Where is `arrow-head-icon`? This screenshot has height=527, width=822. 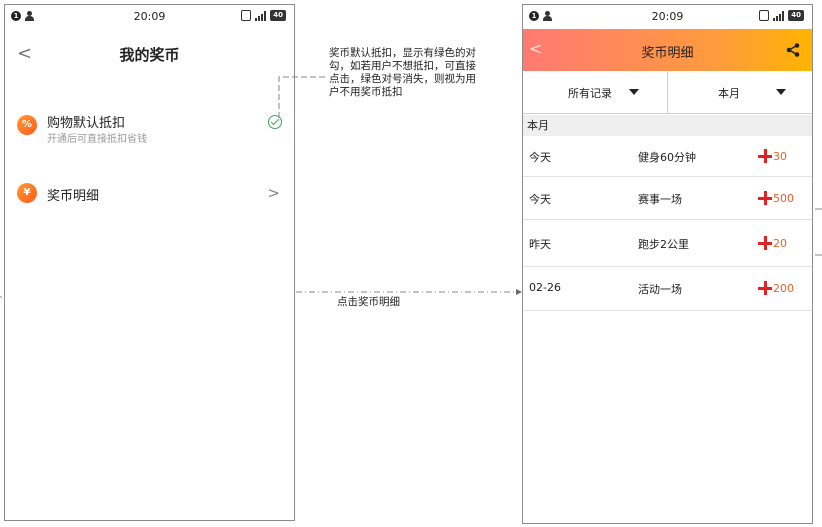
arrow-head-icon is located at coordinates (519, 292).